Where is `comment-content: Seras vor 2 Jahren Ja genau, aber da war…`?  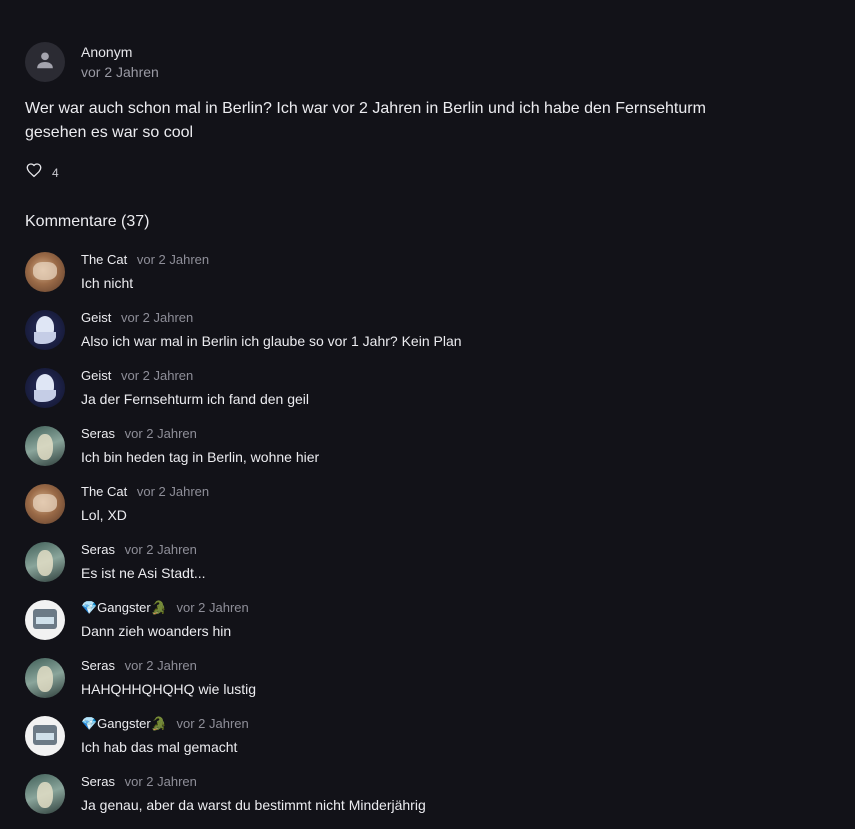
comment-content: Seras vor 2 Jahren Ja genau, aber da war… is located at coordinates (253, 800).